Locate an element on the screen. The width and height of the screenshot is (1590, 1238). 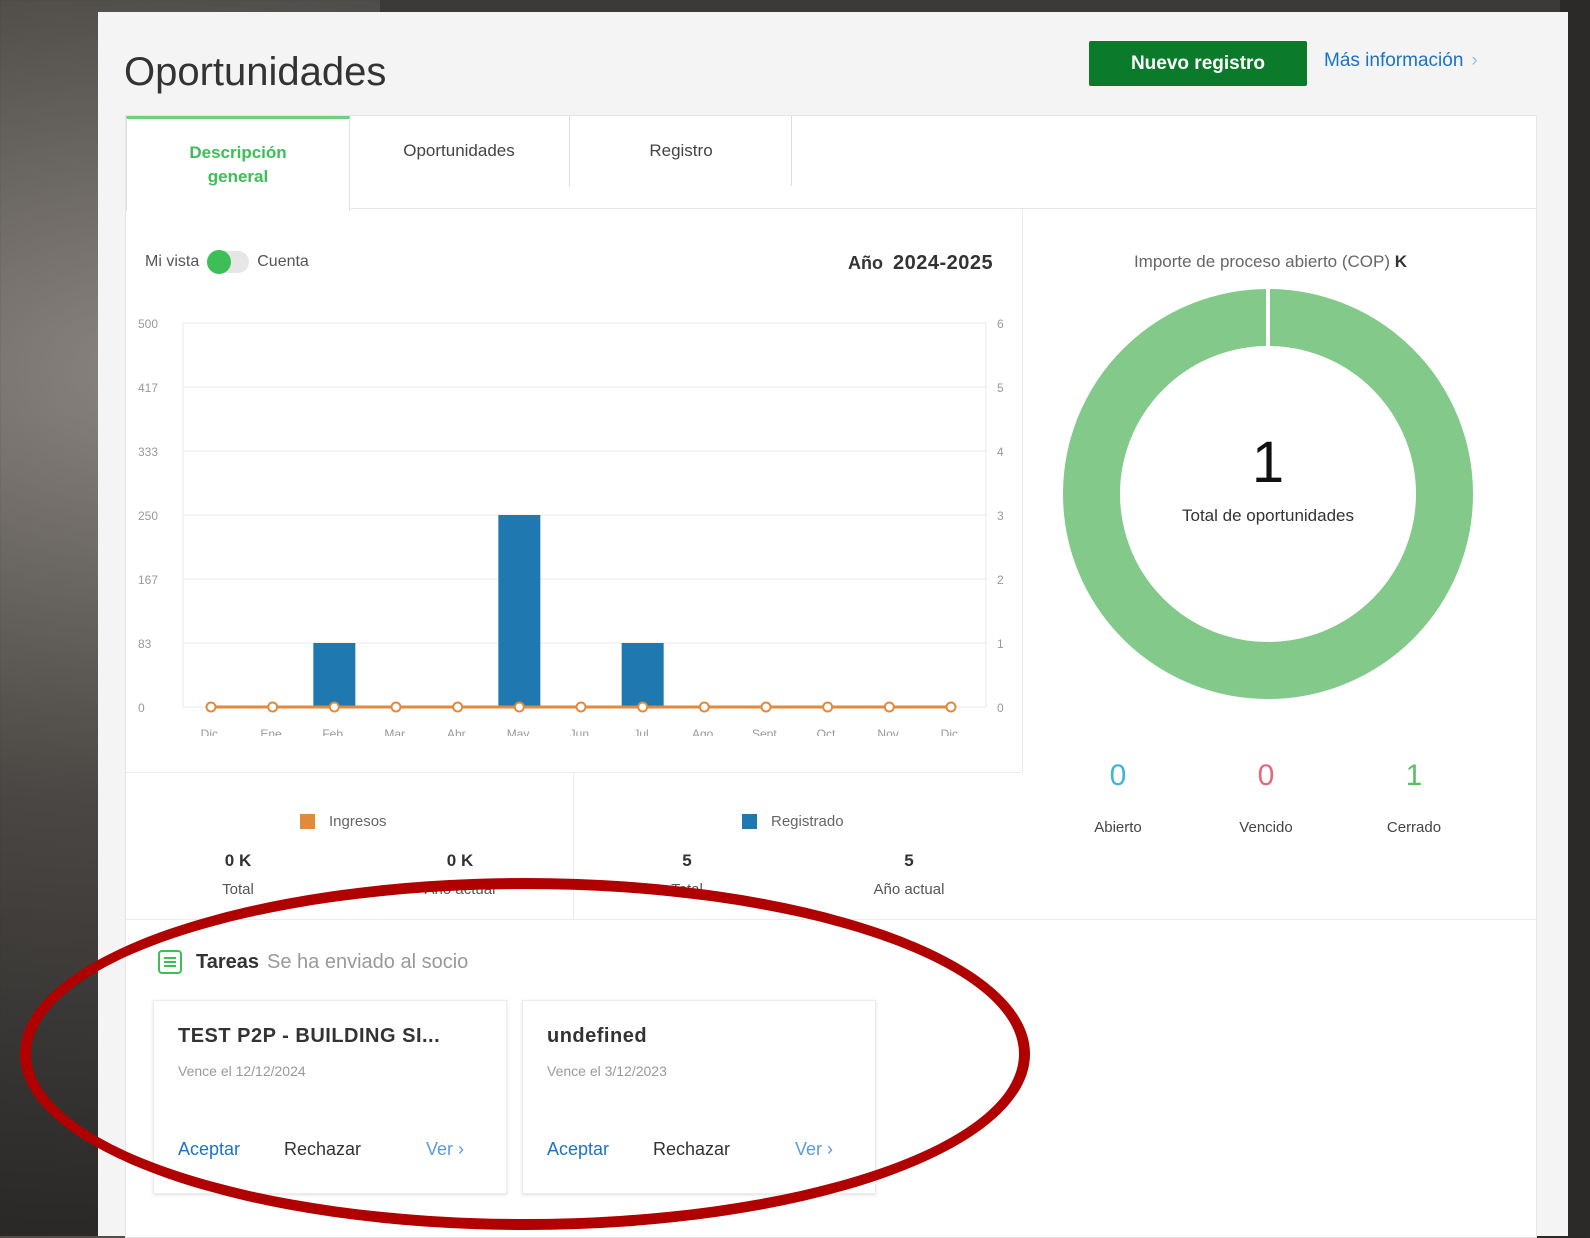
y-right-tick-label: 5 is located at coordinates (1000, 388).